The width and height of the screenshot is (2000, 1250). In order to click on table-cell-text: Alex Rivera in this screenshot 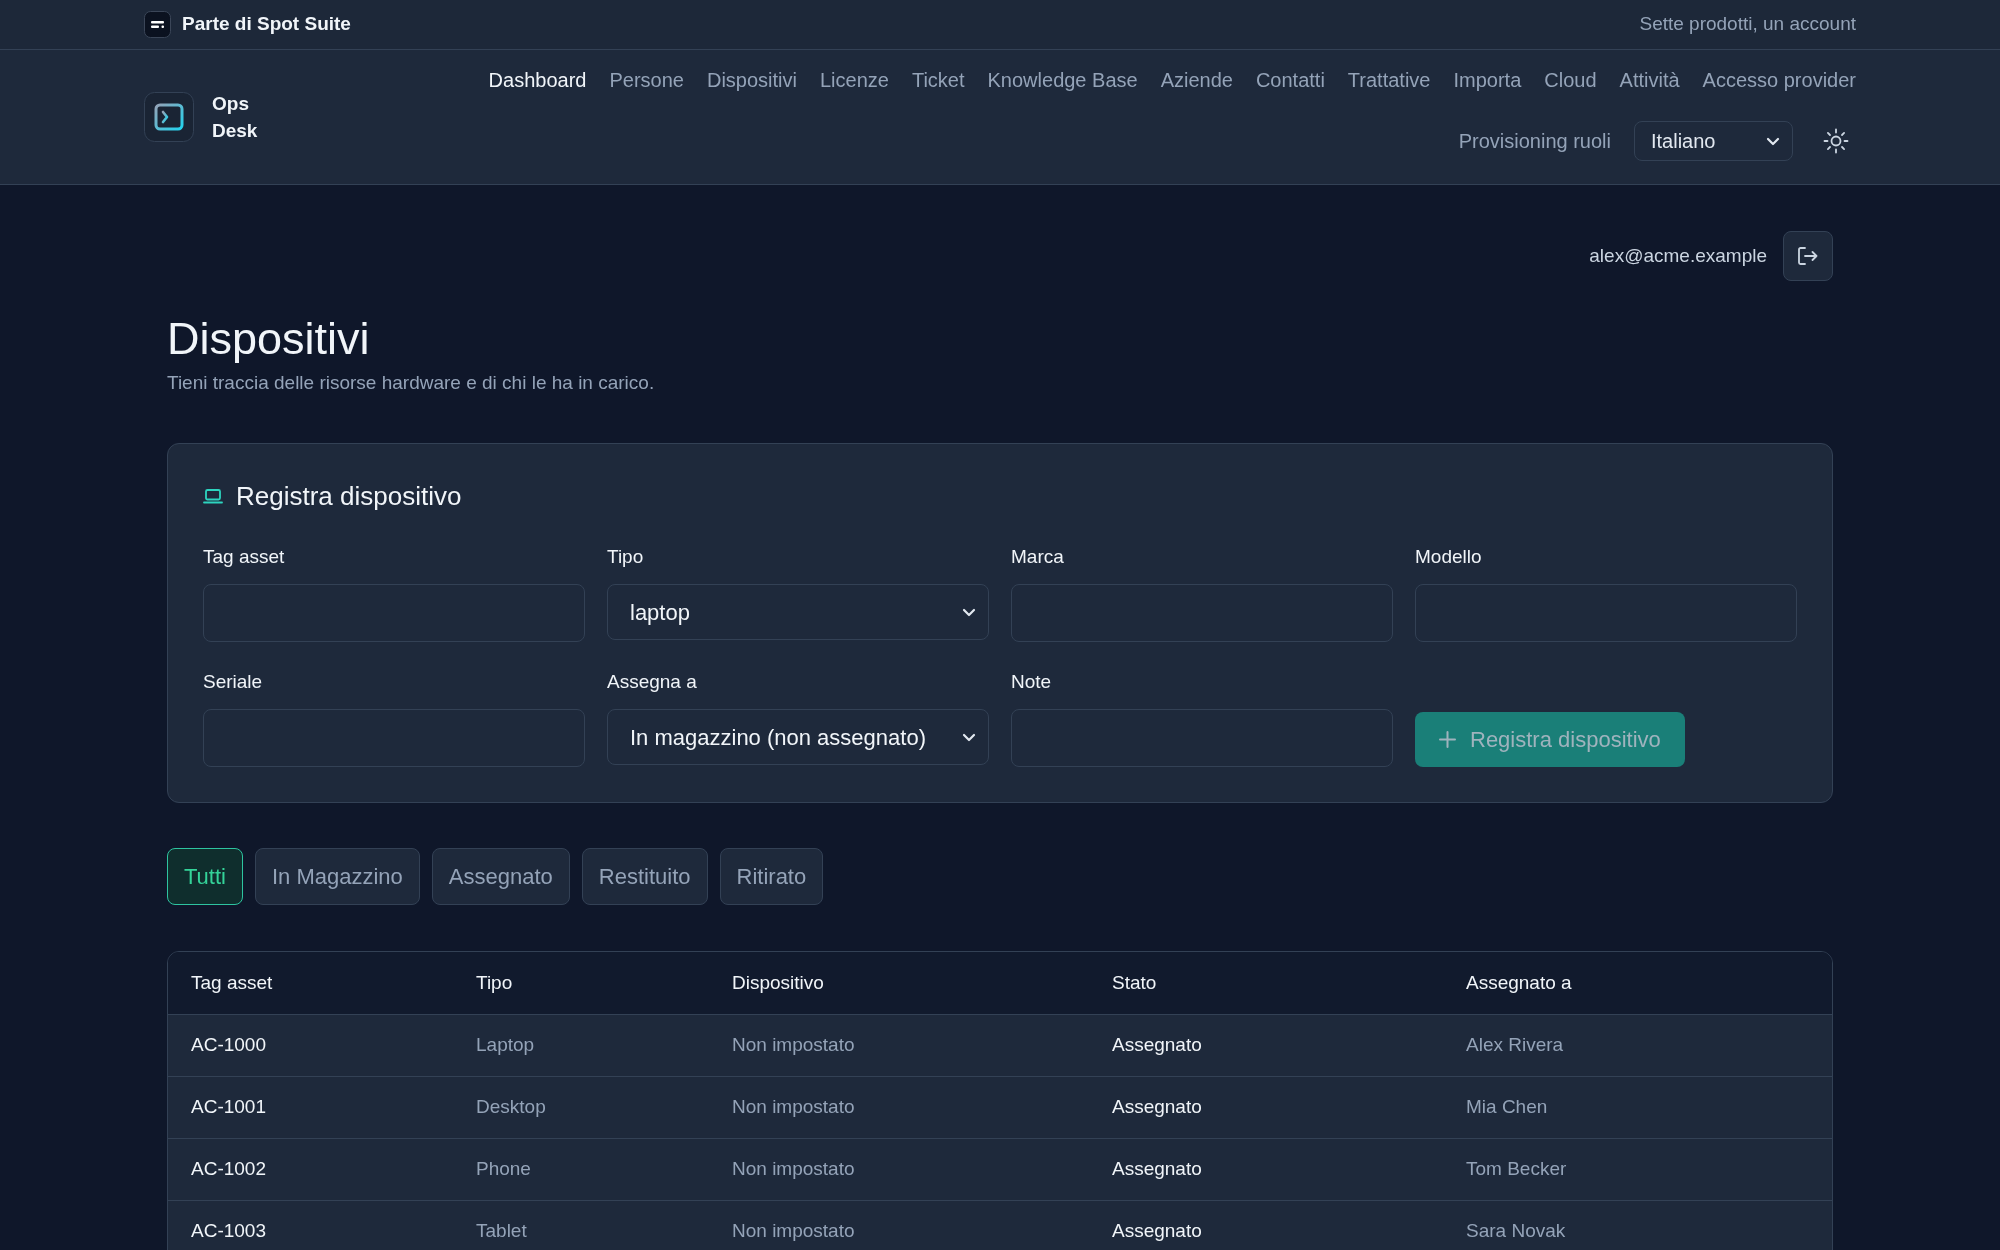, I will do `click(1515, 1045)`.